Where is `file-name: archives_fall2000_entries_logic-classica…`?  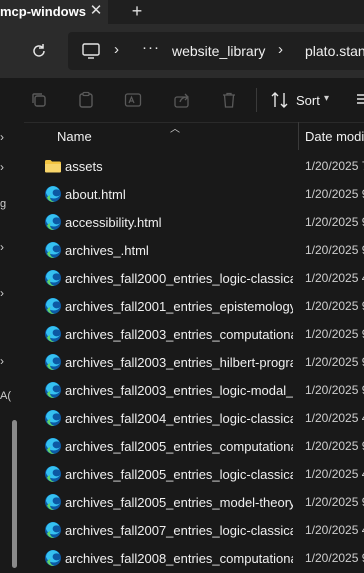 file-name: archives_fall2000_entries_logic-classica… is located at coordinates (179, 278).